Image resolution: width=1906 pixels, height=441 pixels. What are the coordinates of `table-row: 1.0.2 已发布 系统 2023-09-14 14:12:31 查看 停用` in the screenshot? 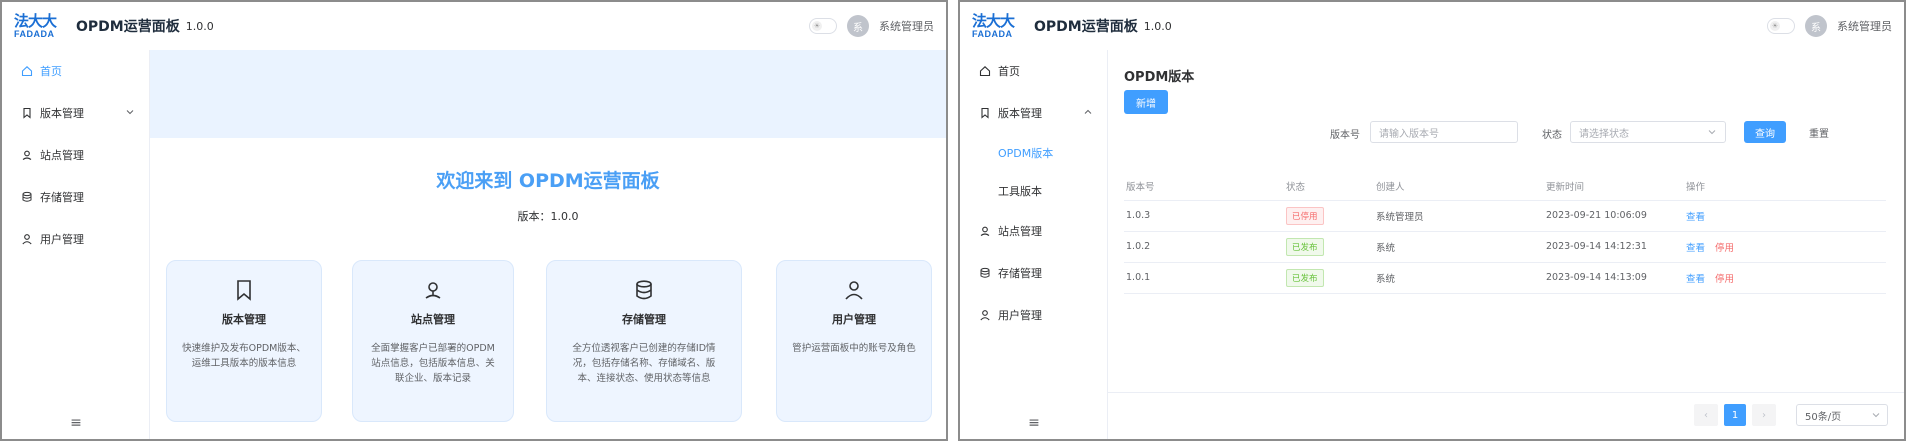 It's located at (1505, 247).